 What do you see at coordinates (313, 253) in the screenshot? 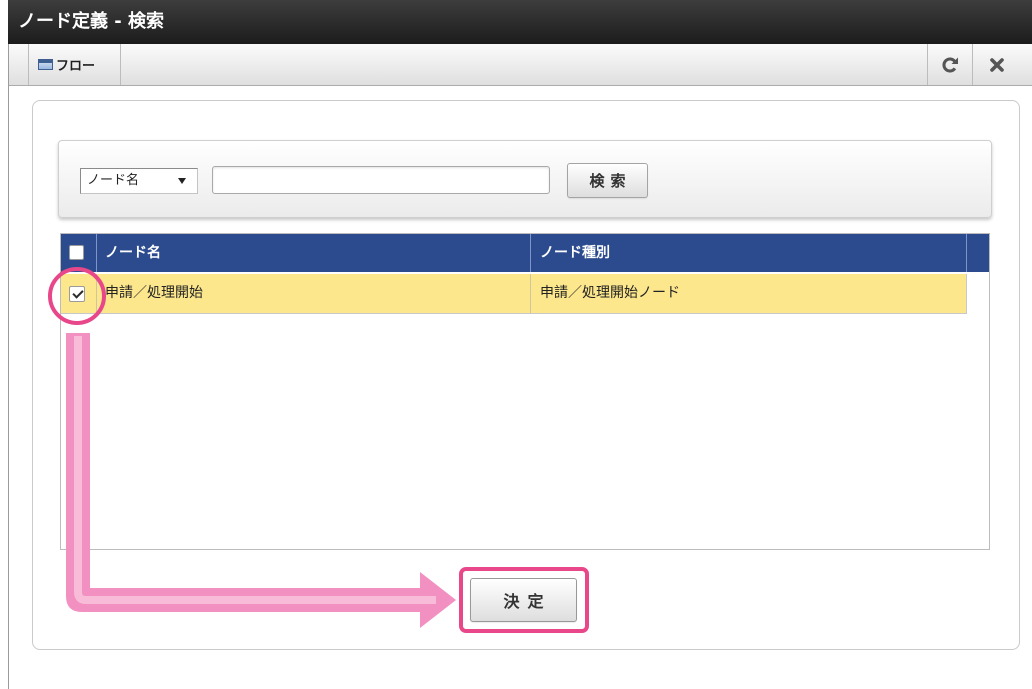
I see `column-header-node-name: ノード名` at bounding box center [313, 253].